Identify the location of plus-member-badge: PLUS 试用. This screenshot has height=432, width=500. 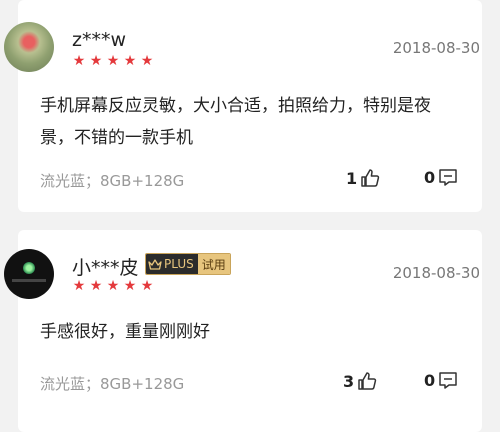
(188, 264).